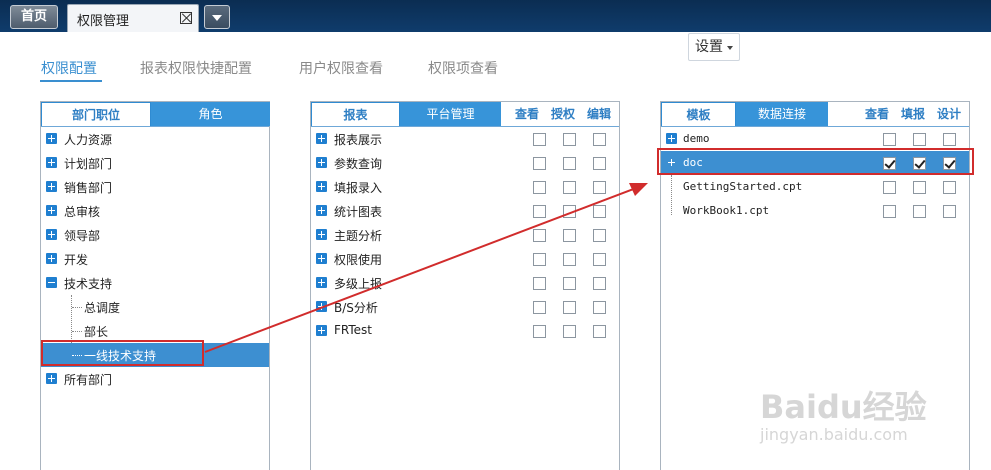 Image resolution: width=991 pixels, height=470 pixels. Describe the element at coordinates (358, 164) in the screenshot. I see `report-label: 参数查询` at that location.